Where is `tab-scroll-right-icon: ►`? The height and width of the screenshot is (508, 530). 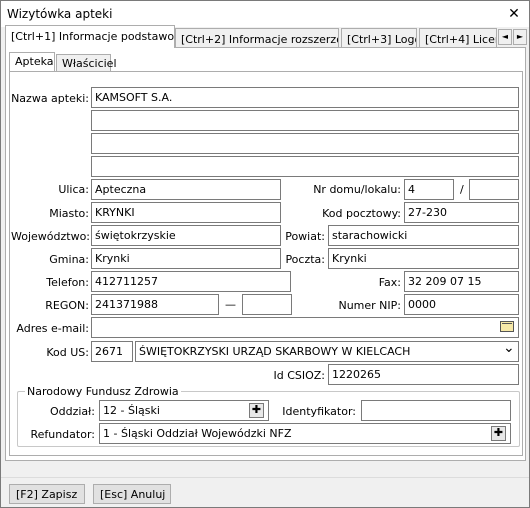 tab-scroll-right-icon: ► is located at coordinates (520, 37).